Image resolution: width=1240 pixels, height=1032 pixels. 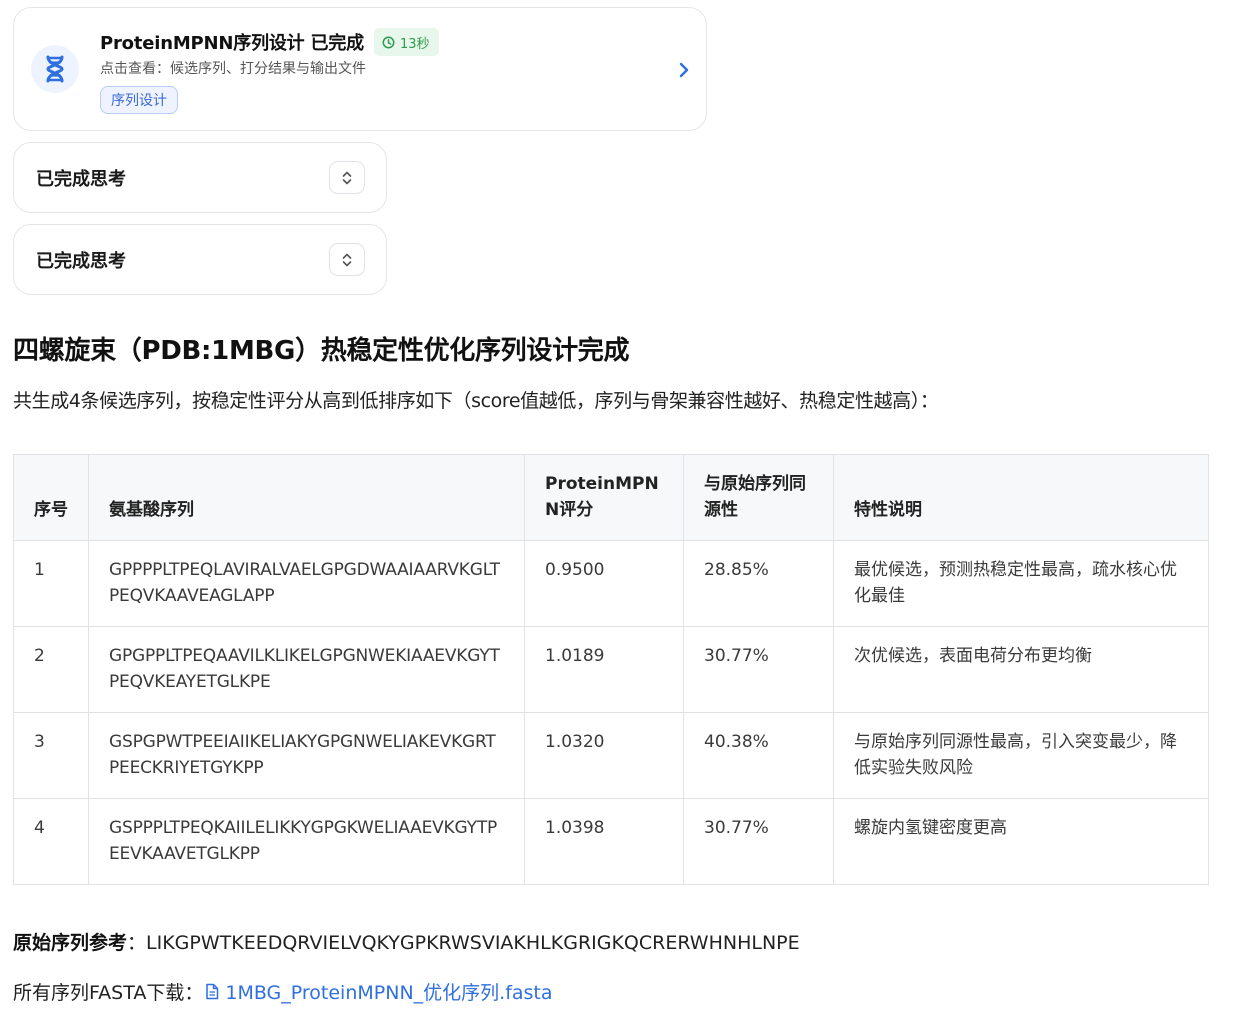 What do you see at coordinates (51, 497) in the screenshot?
I see `col-header-index: 序号` at bounding box center [51, 497].